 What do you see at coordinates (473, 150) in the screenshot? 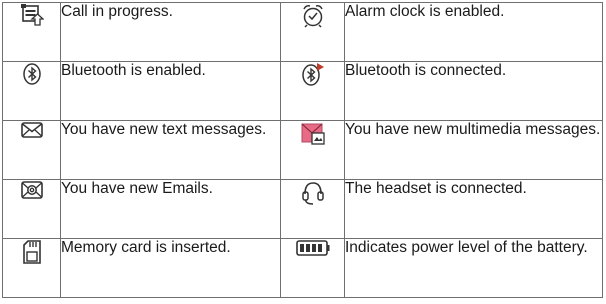
I see `description-multimedia-messages: You have new multimedia messages.` at bounding box center [473, 150].